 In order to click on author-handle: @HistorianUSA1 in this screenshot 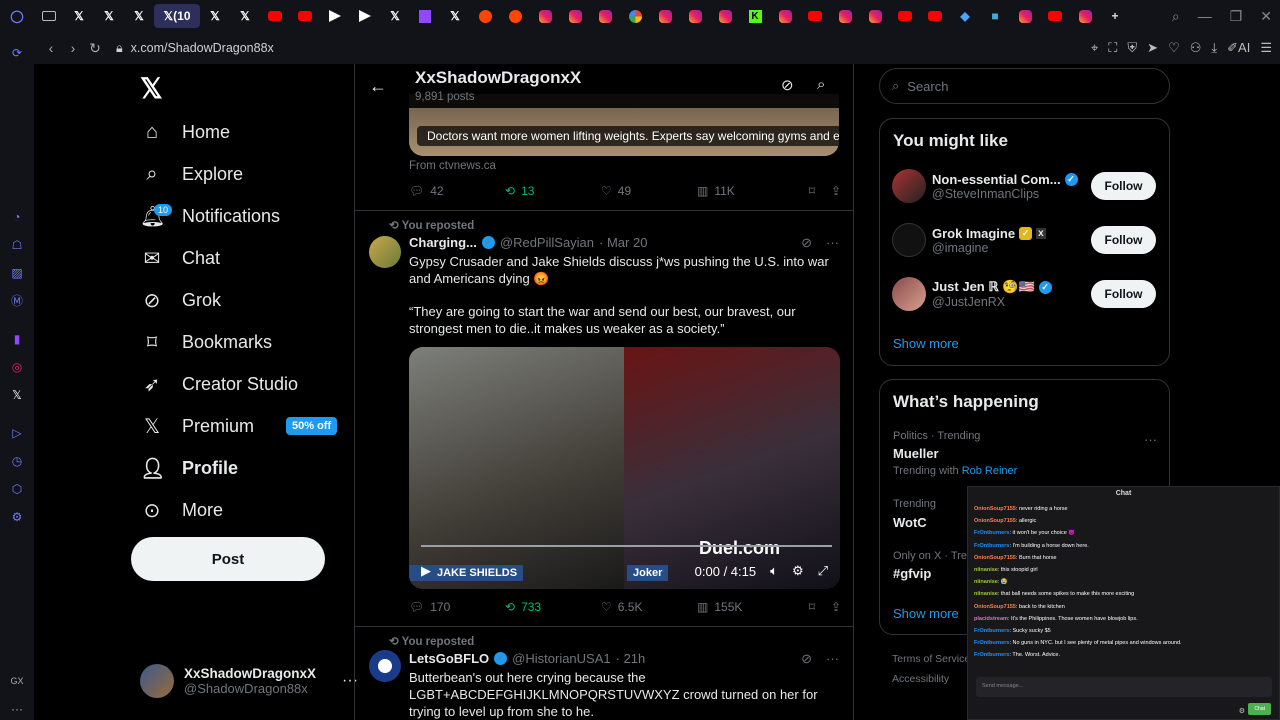, I will do `click(561, 658)`.